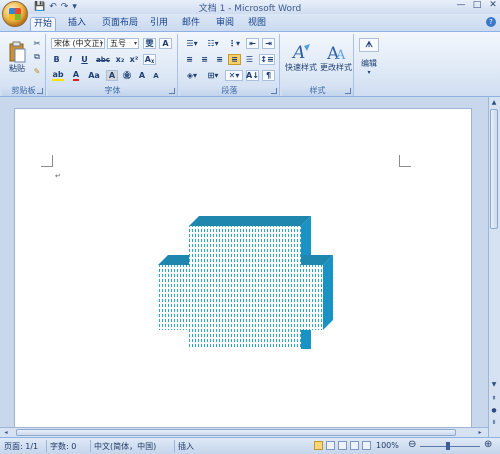  I want to click on svg-text: A, so click(298, 52).